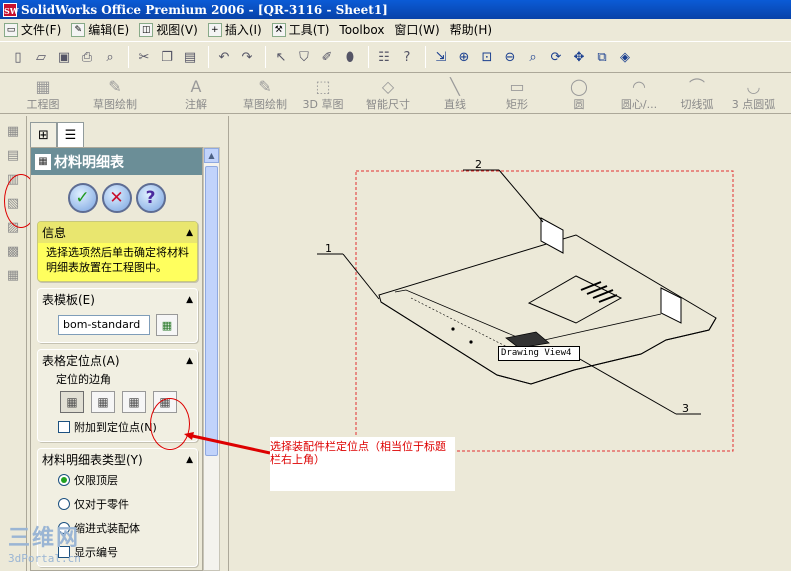 The width and height of the screenshot is (791, 571). What do you see at coordinates (517, 94) in the screenshot?
I see `cm-rectangle: ▭ 矩形` at bounding box center [517, 94].